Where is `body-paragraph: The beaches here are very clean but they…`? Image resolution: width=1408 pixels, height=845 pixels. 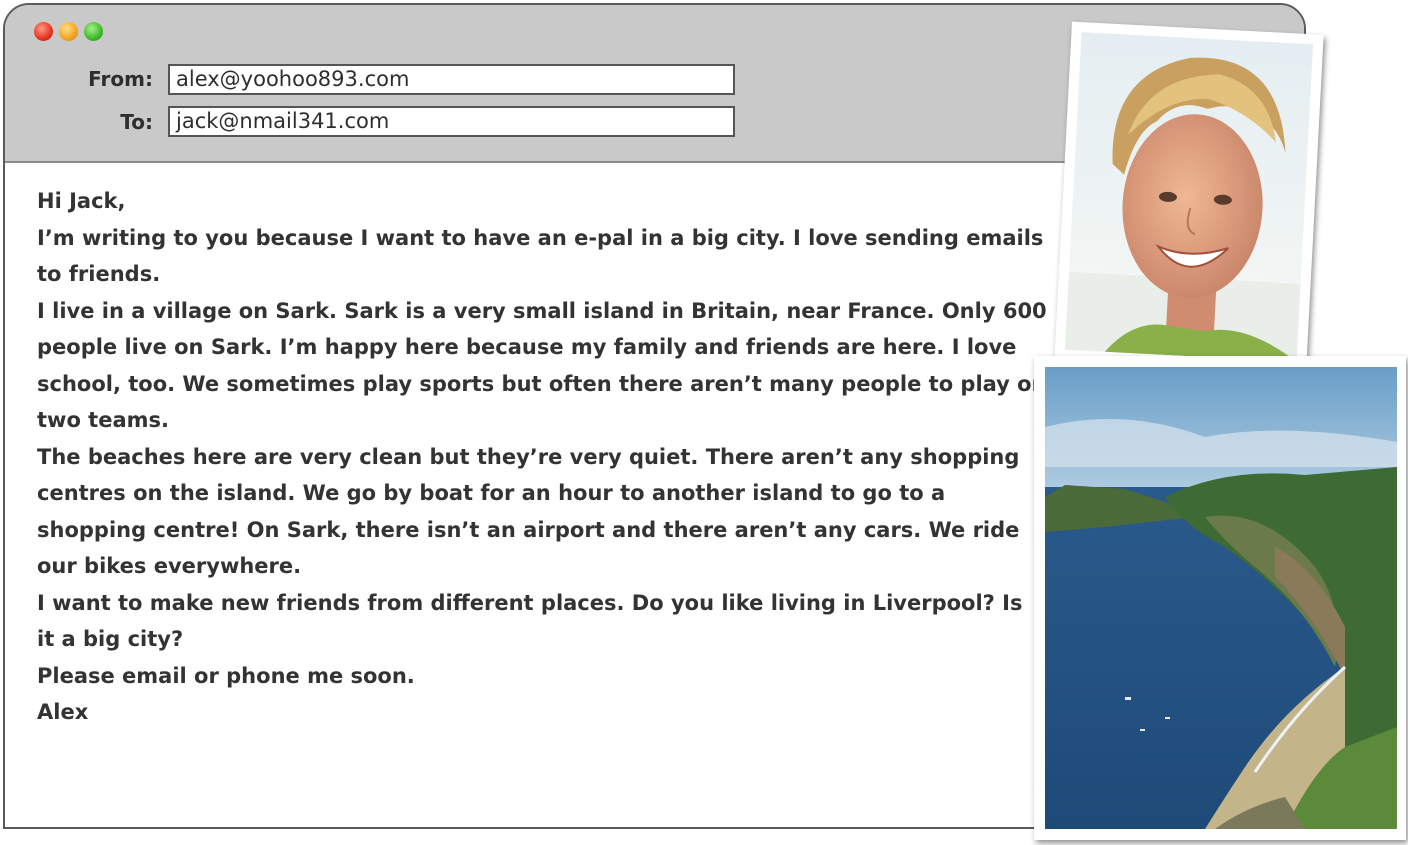 body-paragraph: The beaches here are very clean but they… is located at coordinates (528, 511).